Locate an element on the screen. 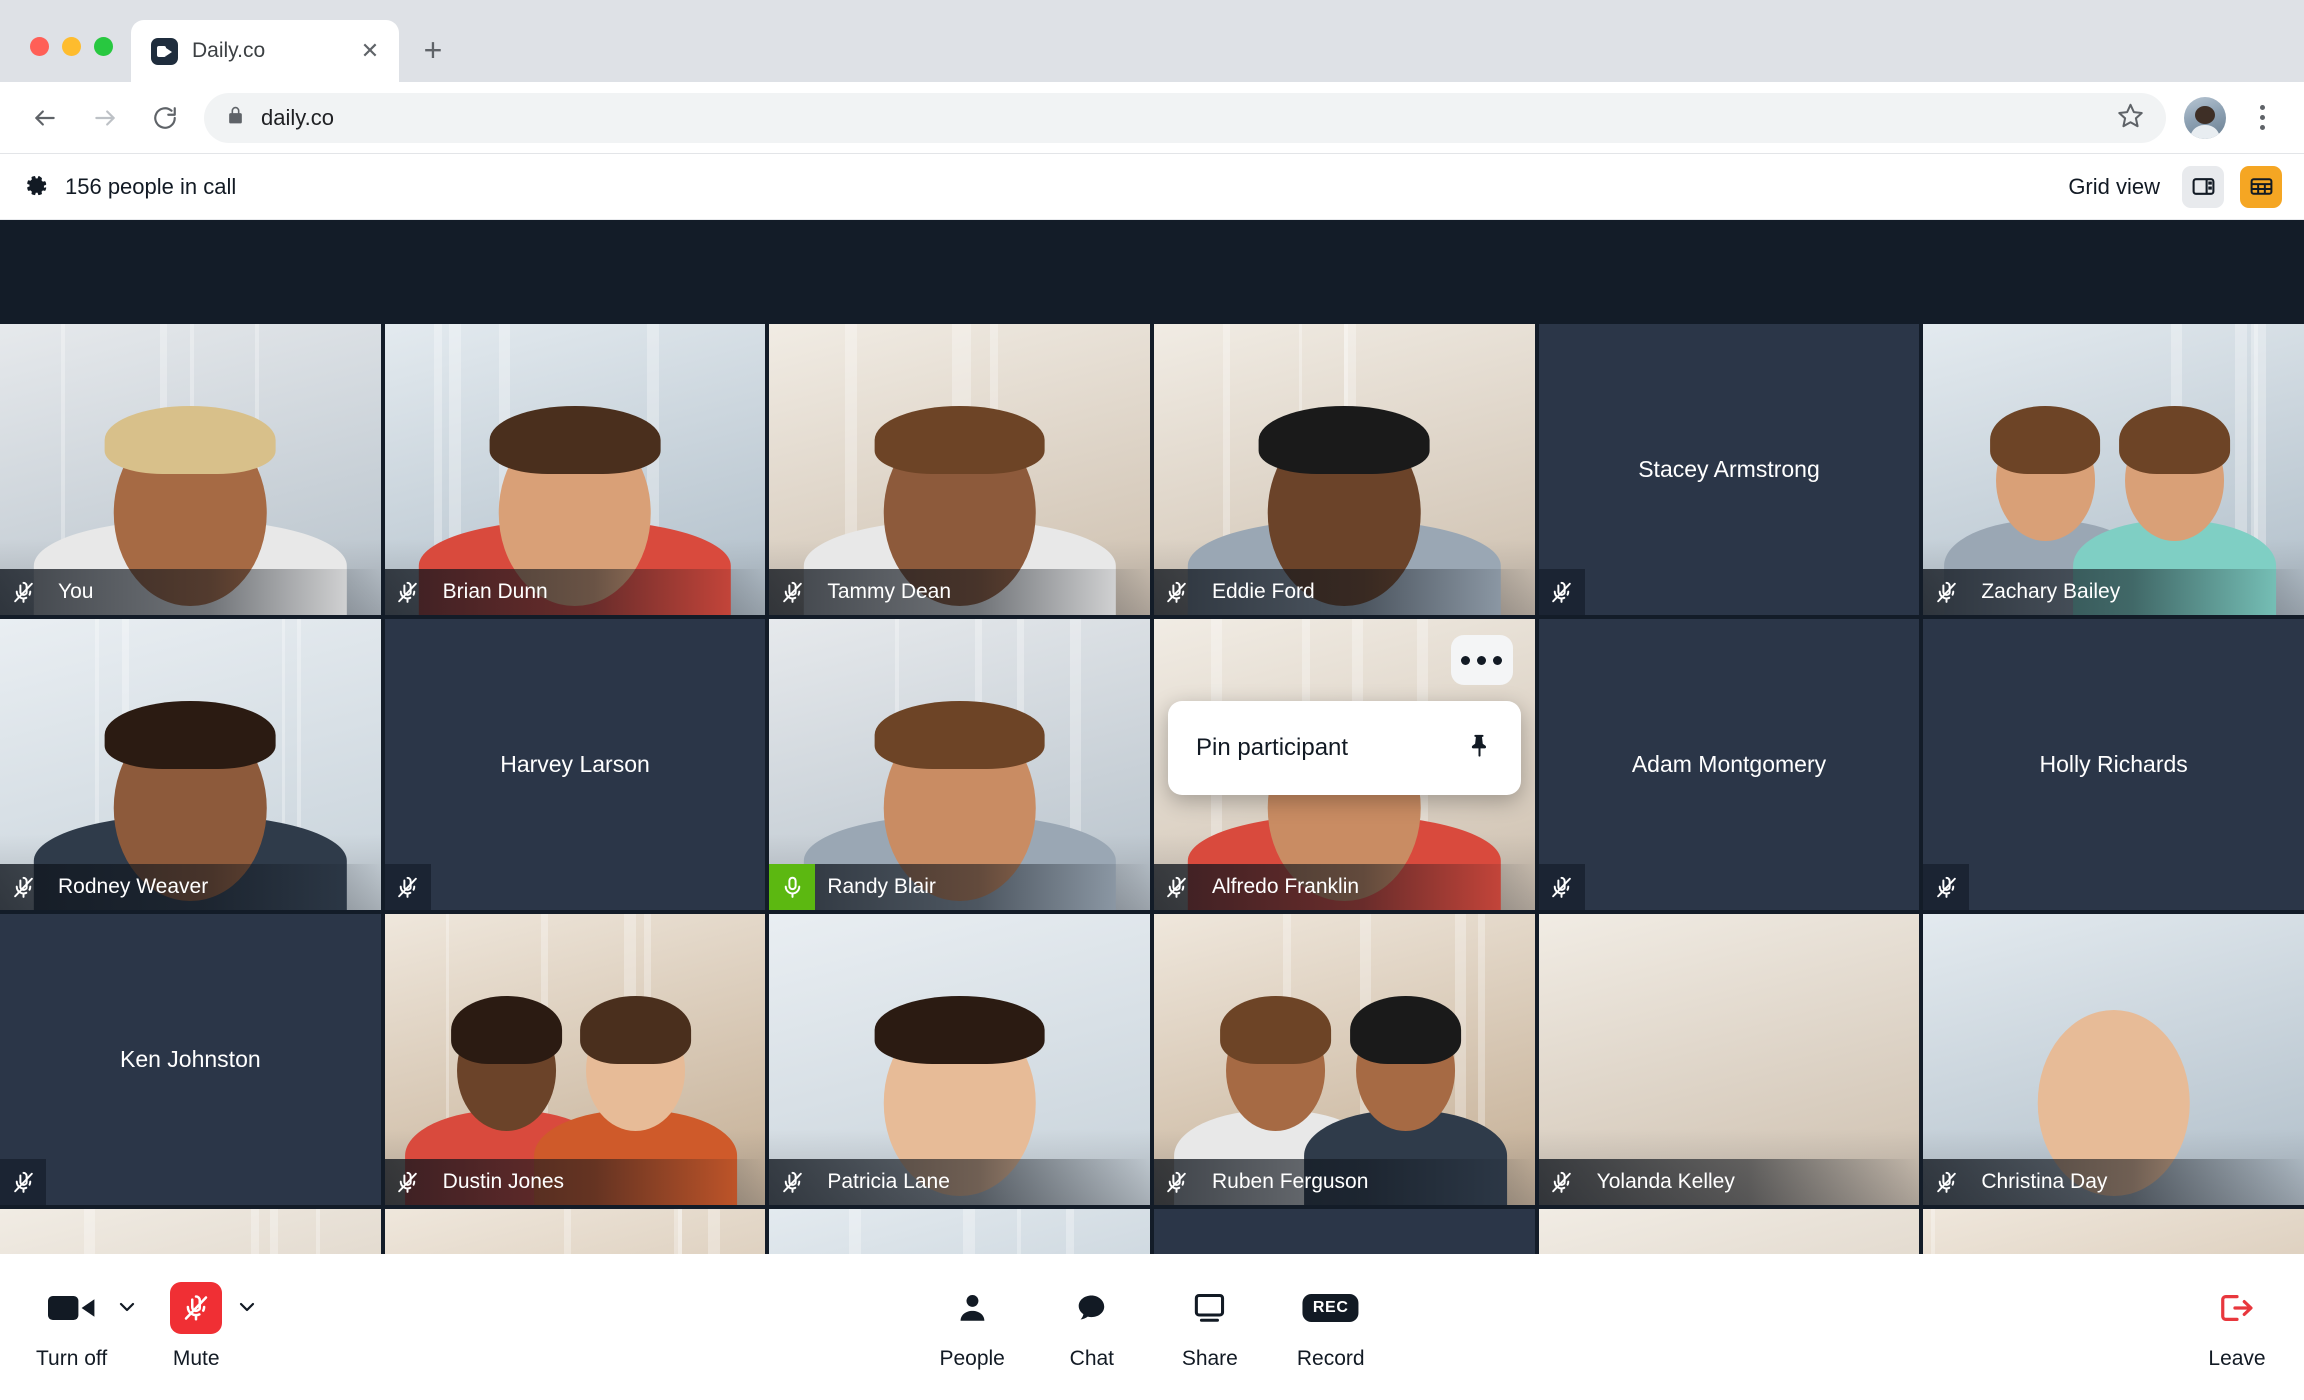  participant-tile: You is located at coordinates (190, 469).